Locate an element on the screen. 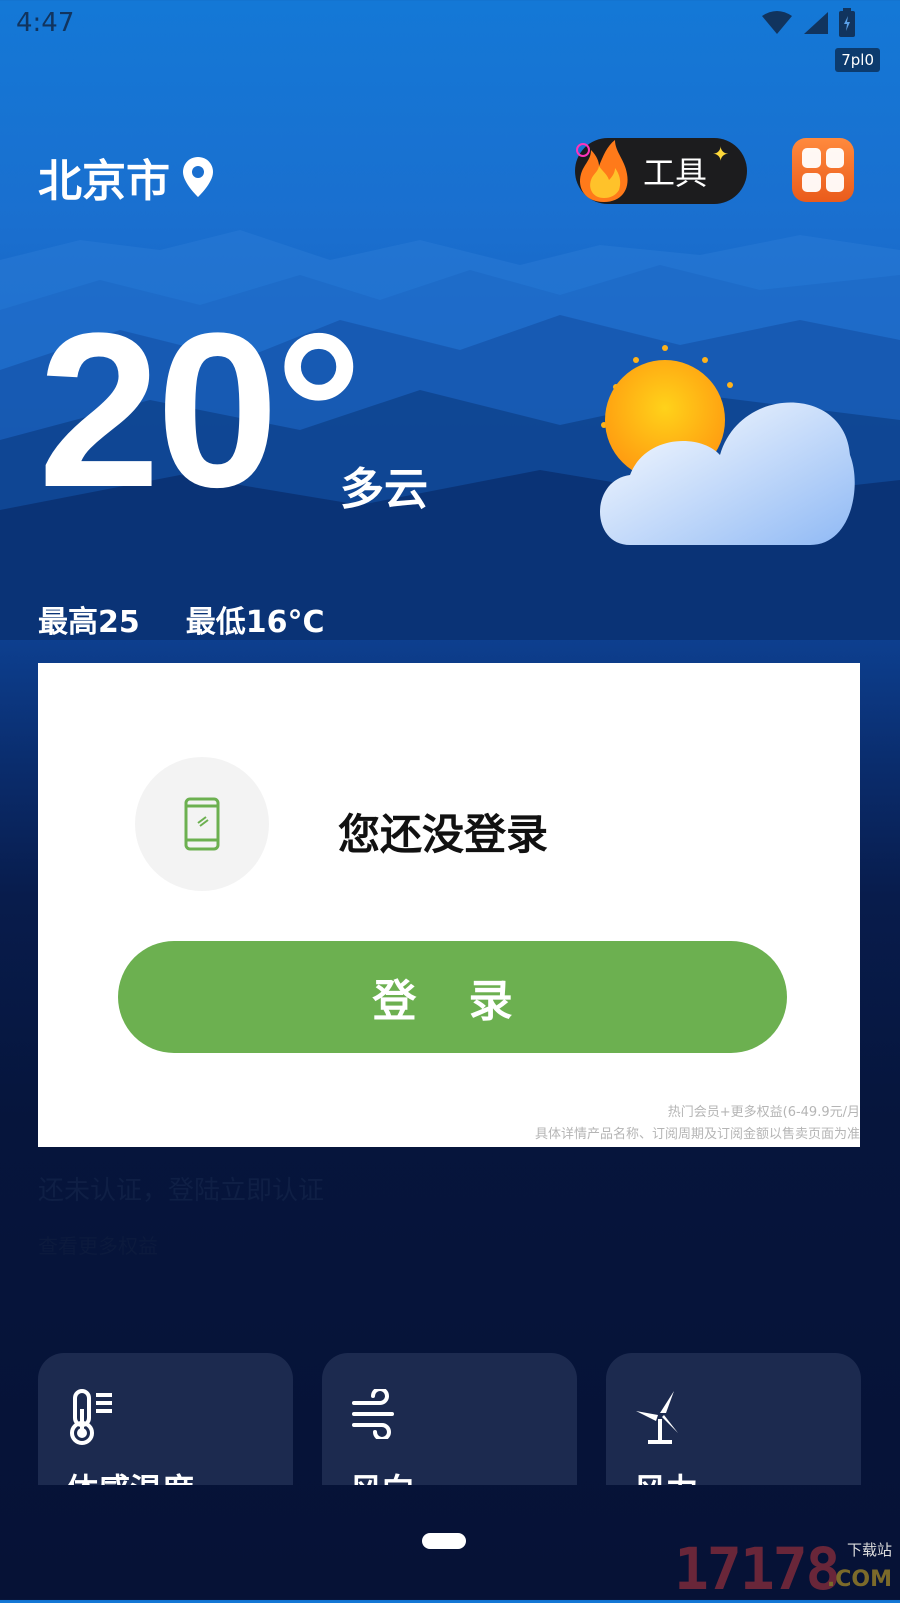 This screenshot has height=1603, width=900. card-label: 风力 is located at coordinates (666, 1475).